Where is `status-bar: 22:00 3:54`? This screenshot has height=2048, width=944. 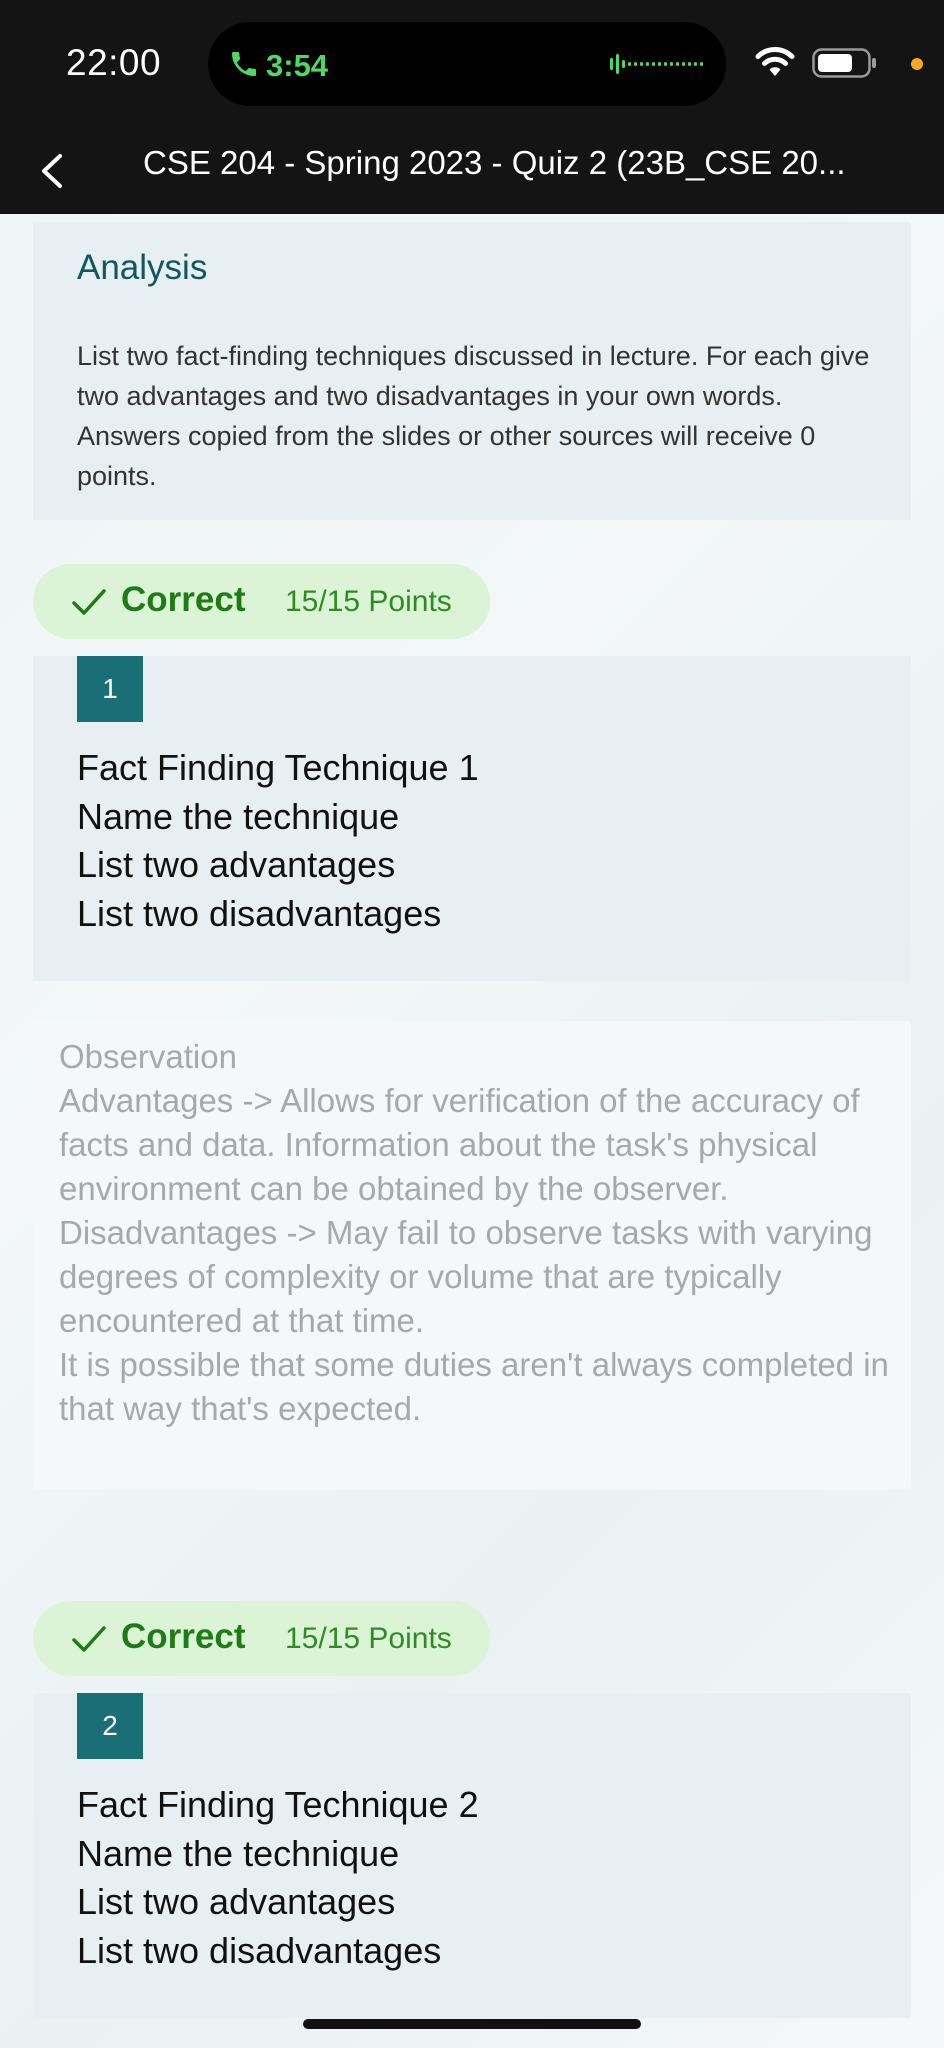 status-bar: 22:00 3:54 is located at coordinates (472, 64).